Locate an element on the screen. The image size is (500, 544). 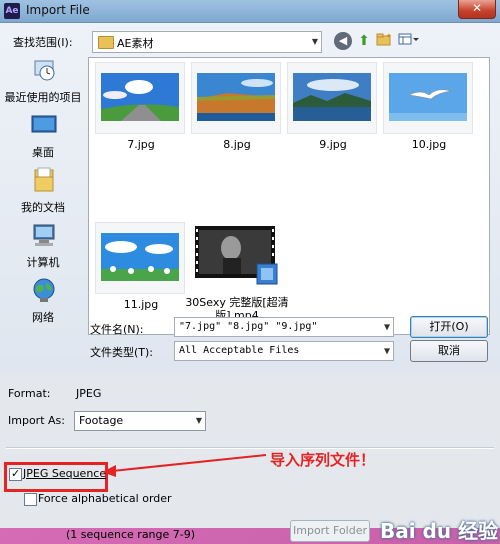
back-arrow-icon: ◀ is located at coordinates (343, 40).